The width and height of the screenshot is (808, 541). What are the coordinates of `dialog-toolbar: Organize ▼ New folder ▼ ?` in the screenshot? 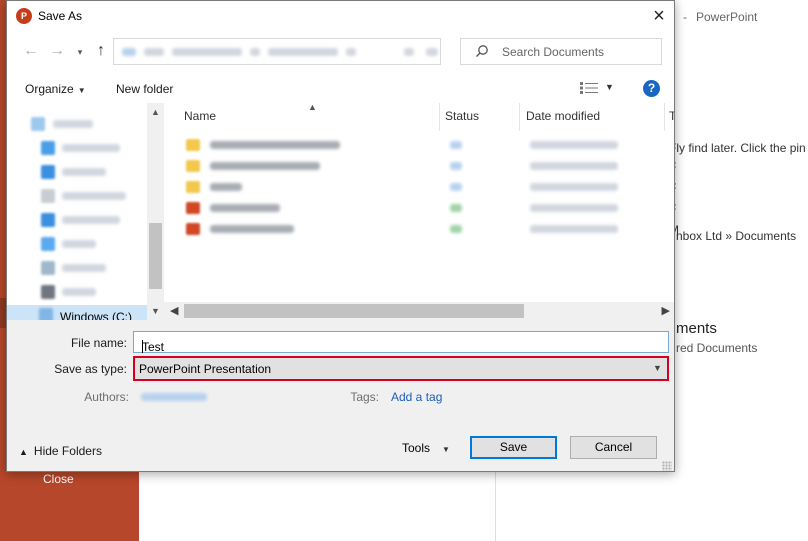 It's located at (340, 87).